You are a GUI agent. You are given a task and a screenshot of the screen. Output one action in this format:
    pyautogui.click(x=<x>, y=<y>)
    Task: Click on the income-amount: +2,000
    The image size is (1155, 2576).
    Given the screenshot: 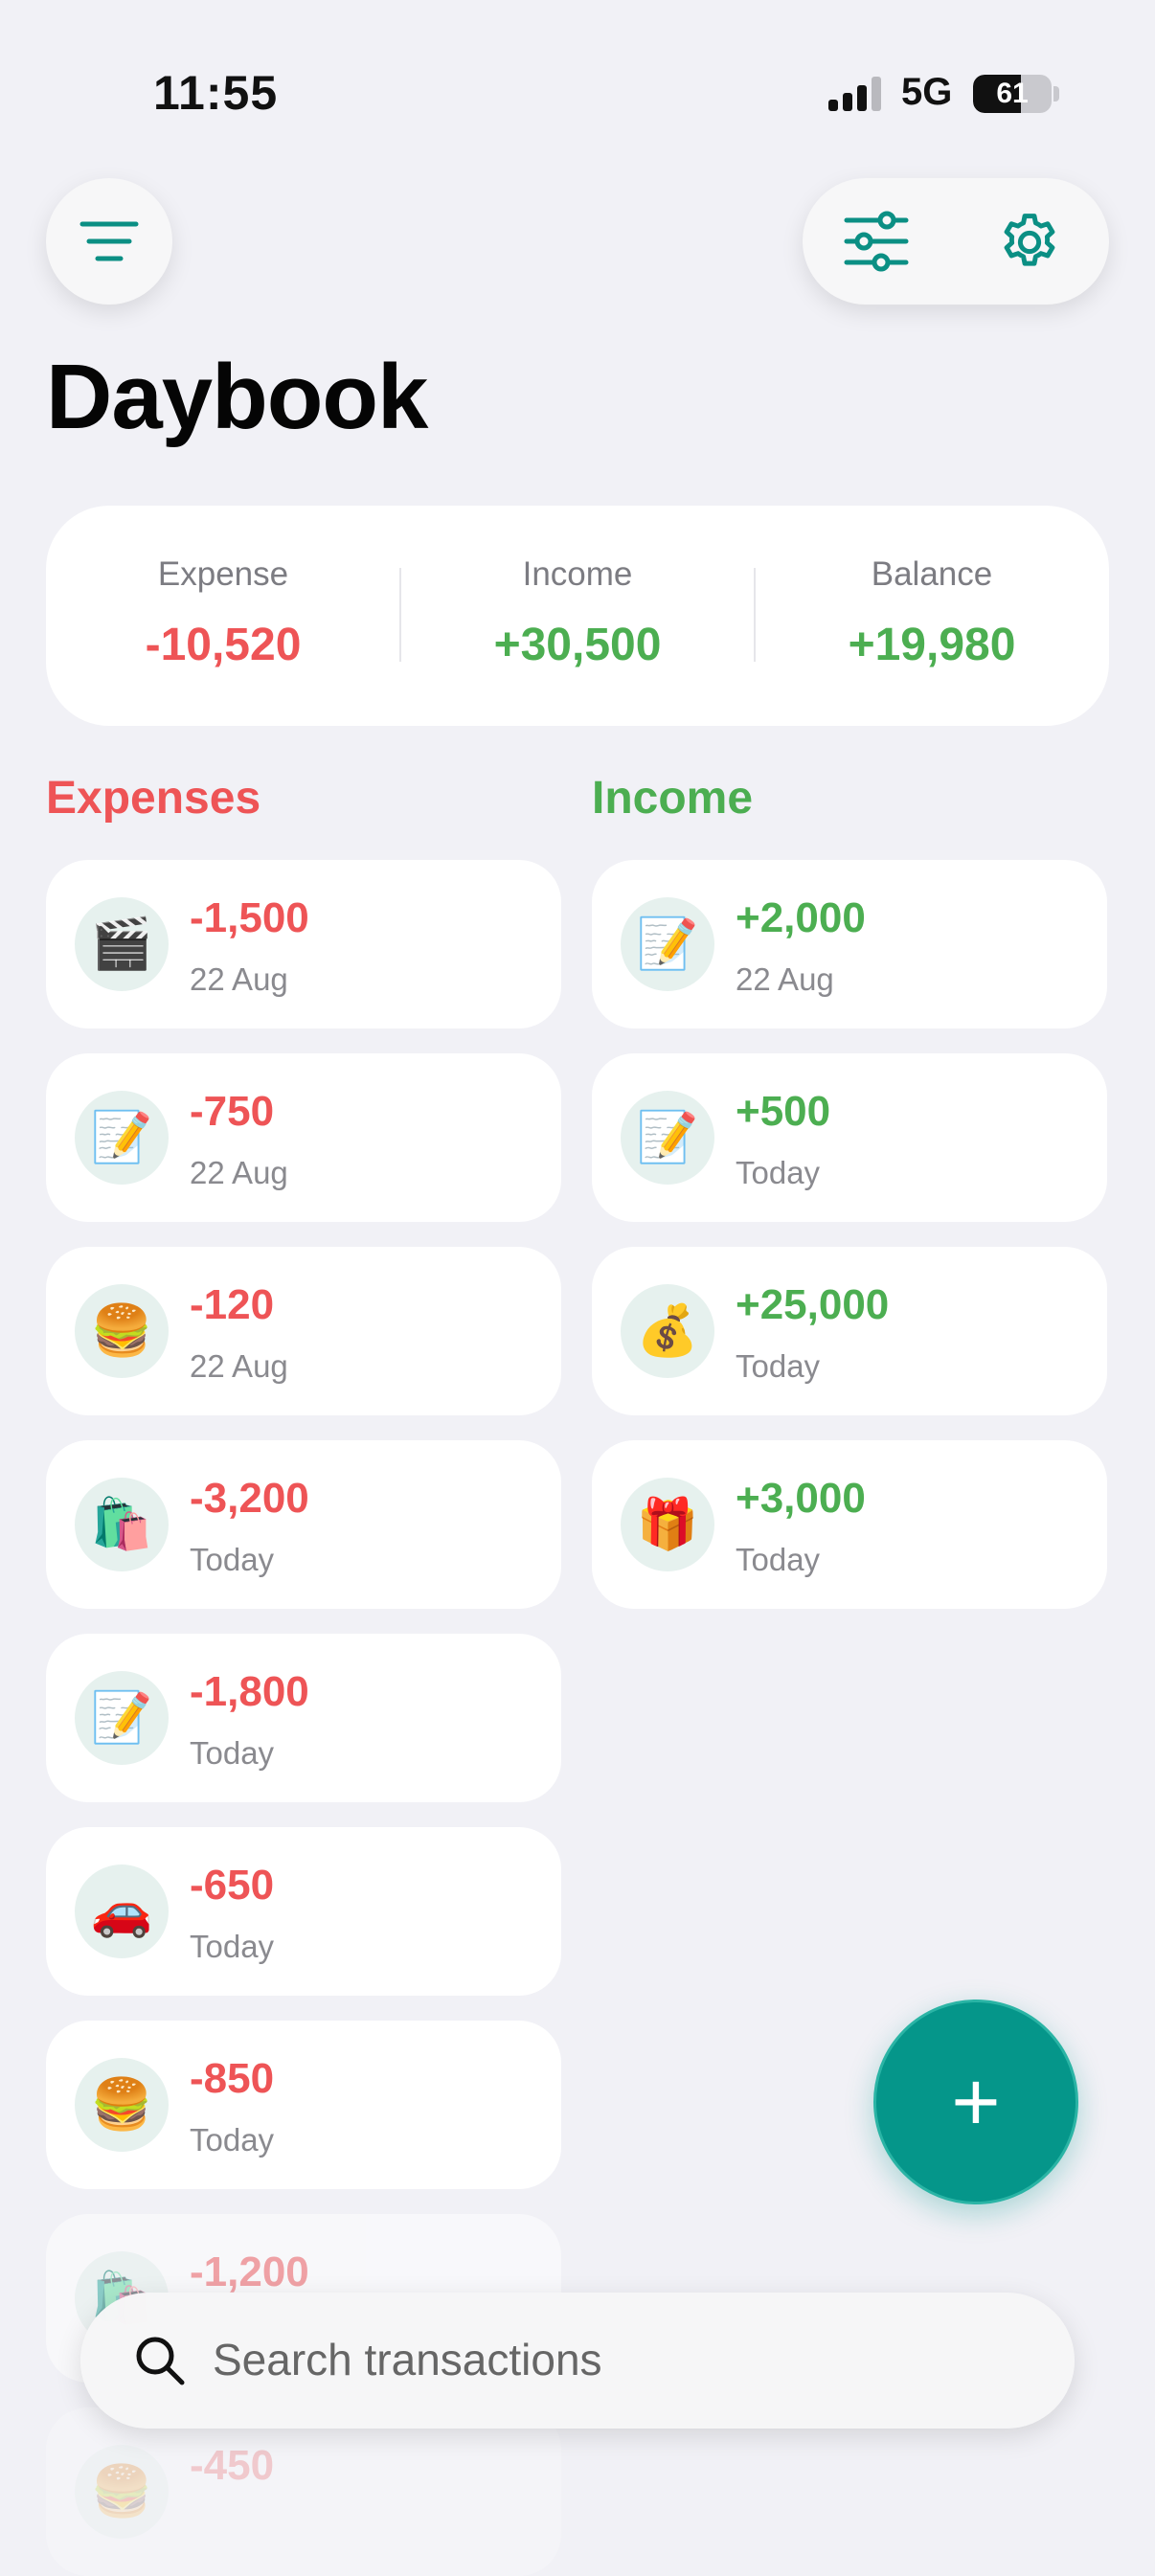 What is the action you would take?
    pyautogui.click(x=801, y=917)
    